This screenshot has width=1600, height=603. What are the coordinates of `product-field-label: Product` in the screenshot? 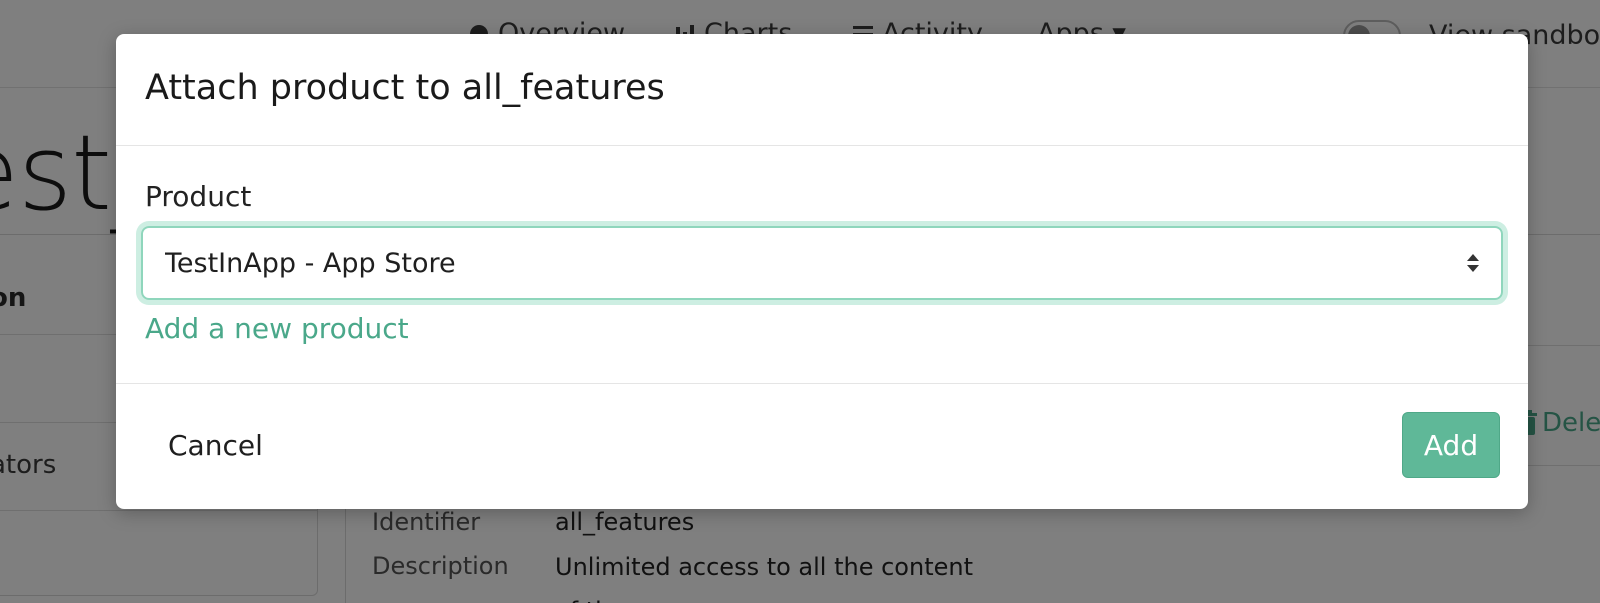 It's located at (198, 196).